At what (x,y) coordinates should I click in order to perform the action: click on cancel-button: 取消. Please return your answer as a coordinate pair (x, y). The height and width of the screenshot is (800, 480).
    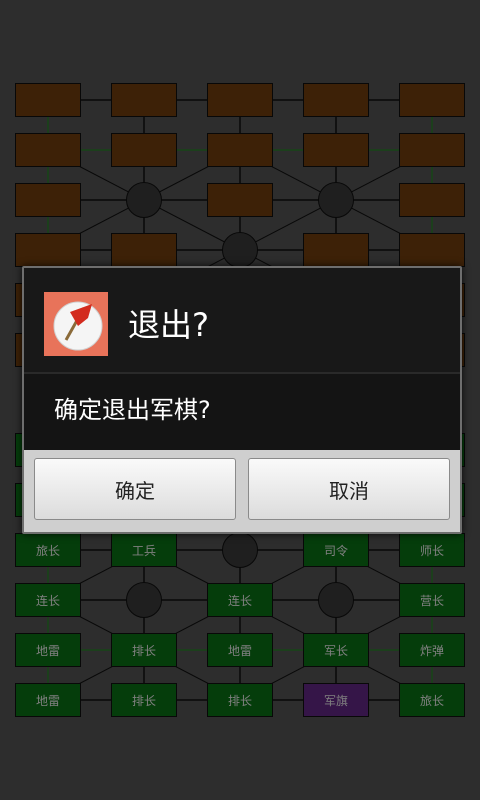
    Looking at the image, I should click on (349, 489).